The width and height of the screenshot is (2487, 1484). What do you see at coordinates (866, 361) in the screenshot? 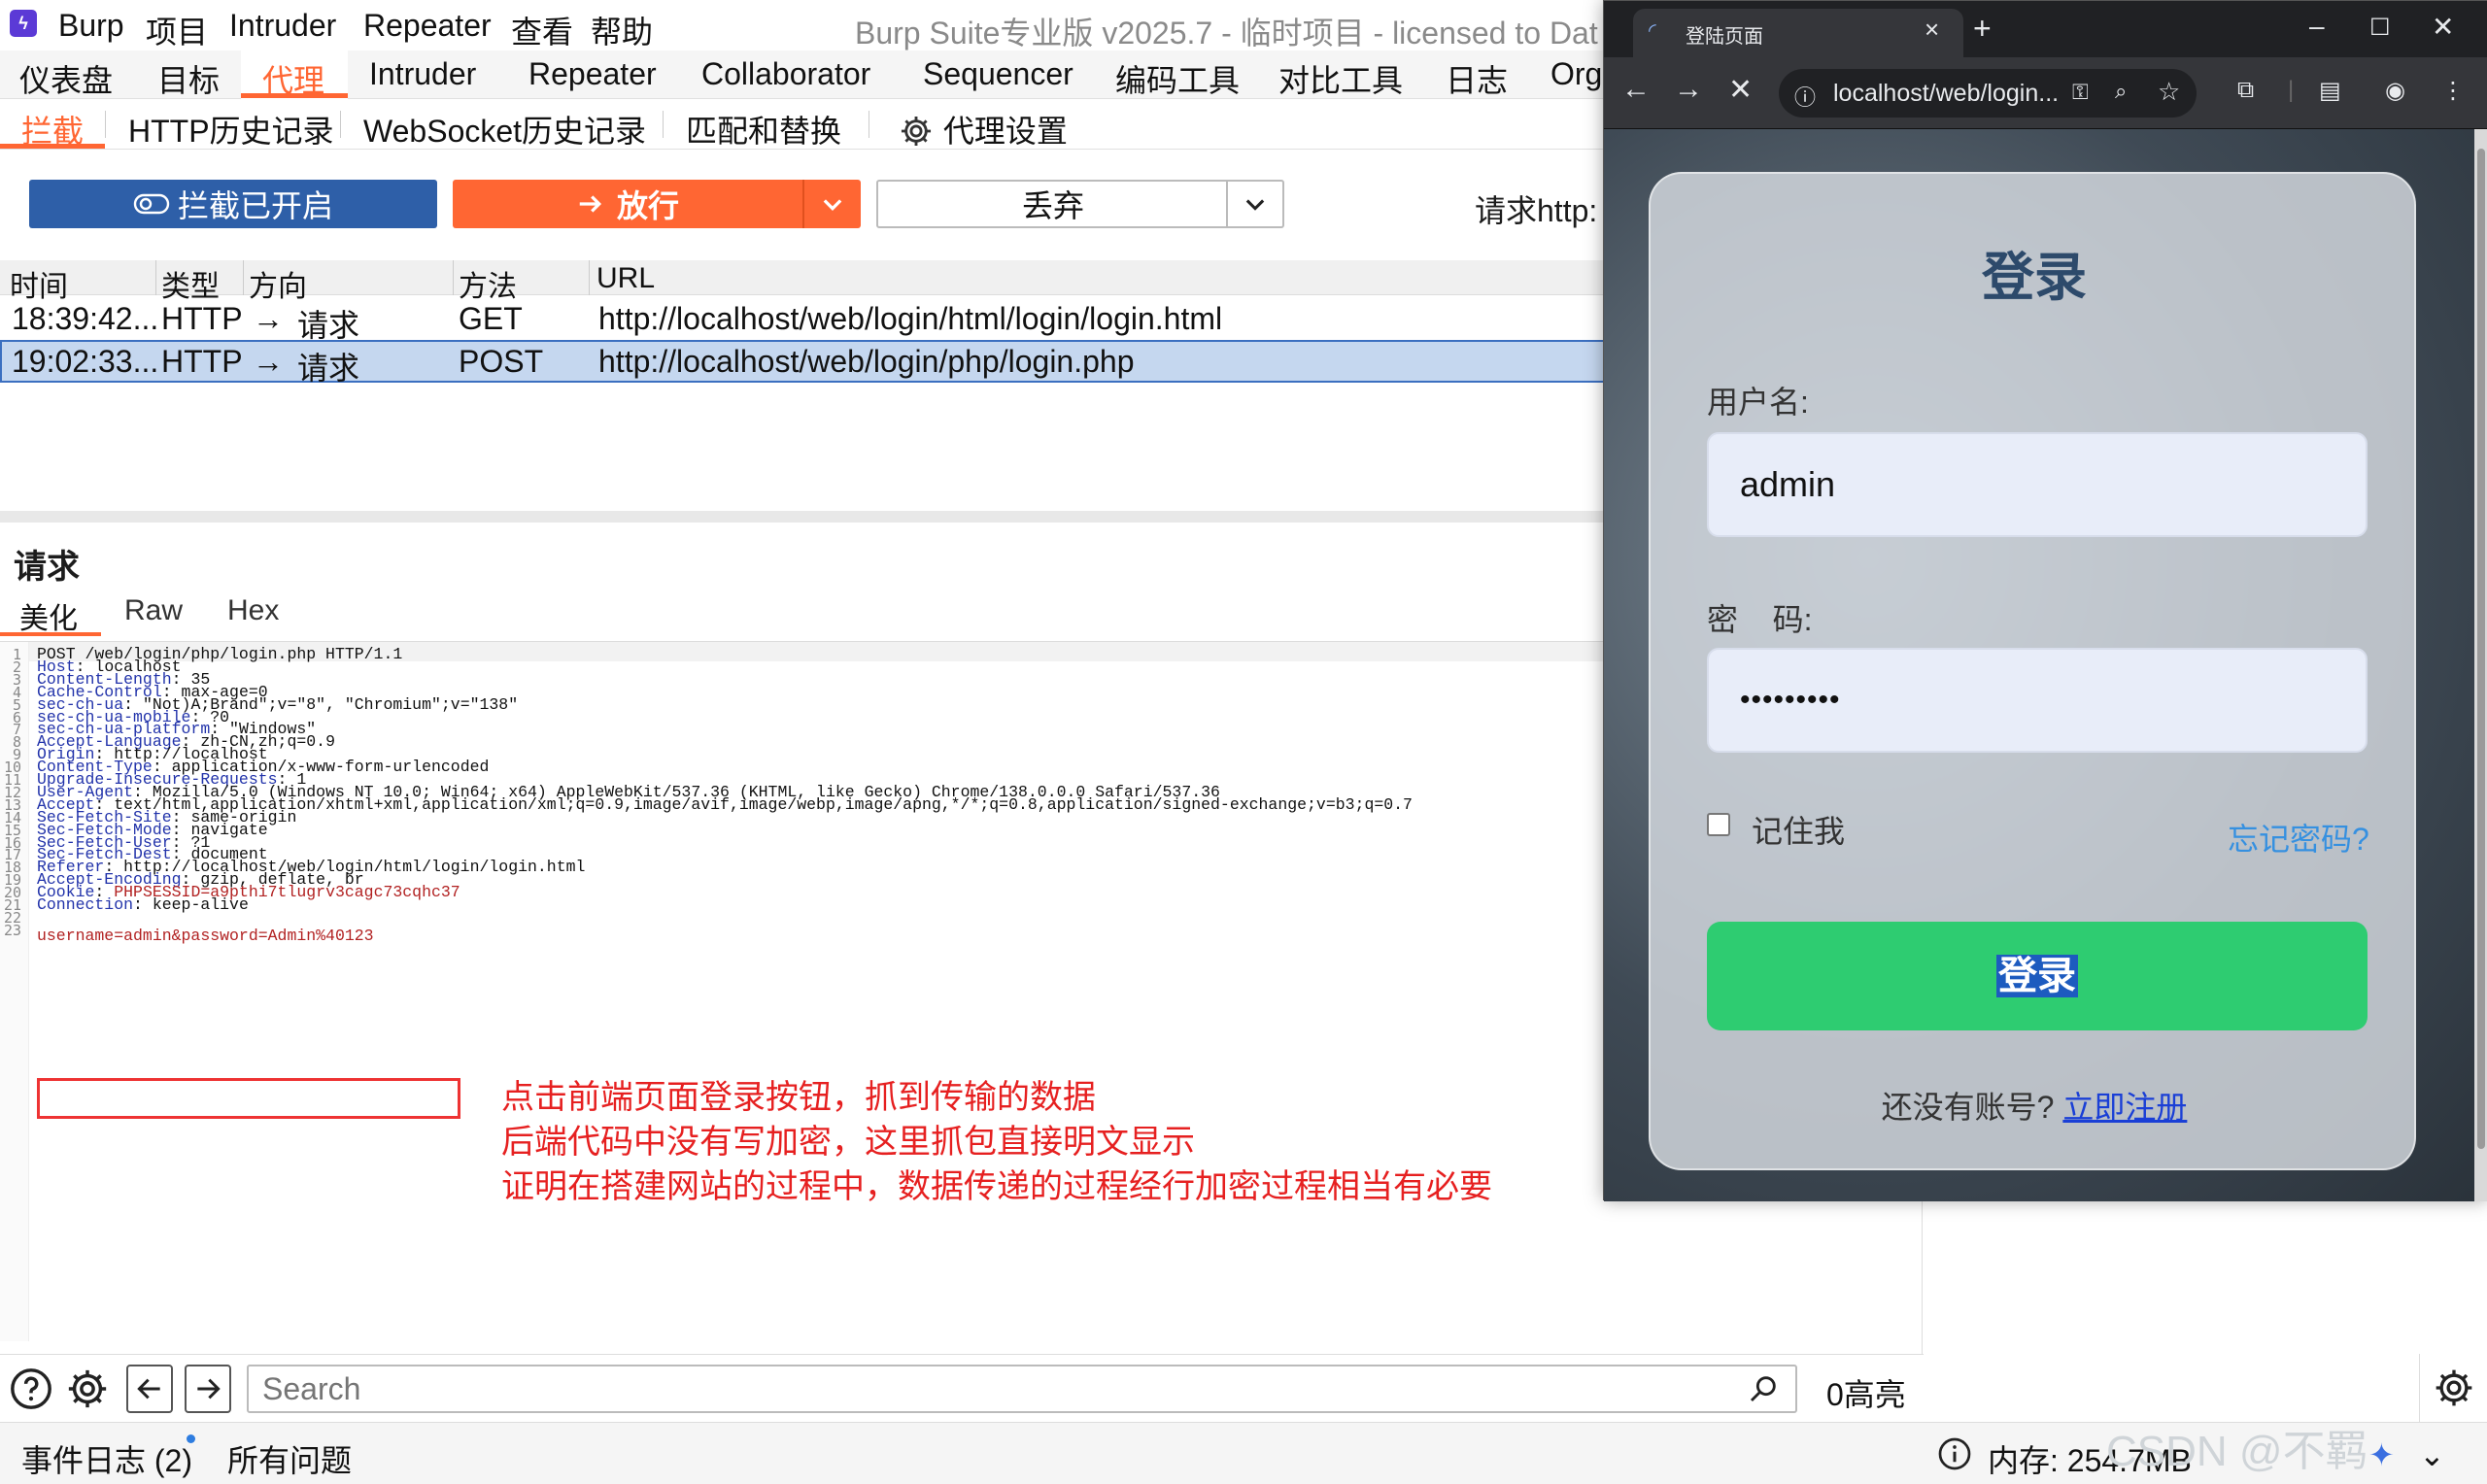
I see `cell-url: http://localhost/web/login/php/login.php` at bounding box center [866, 361].